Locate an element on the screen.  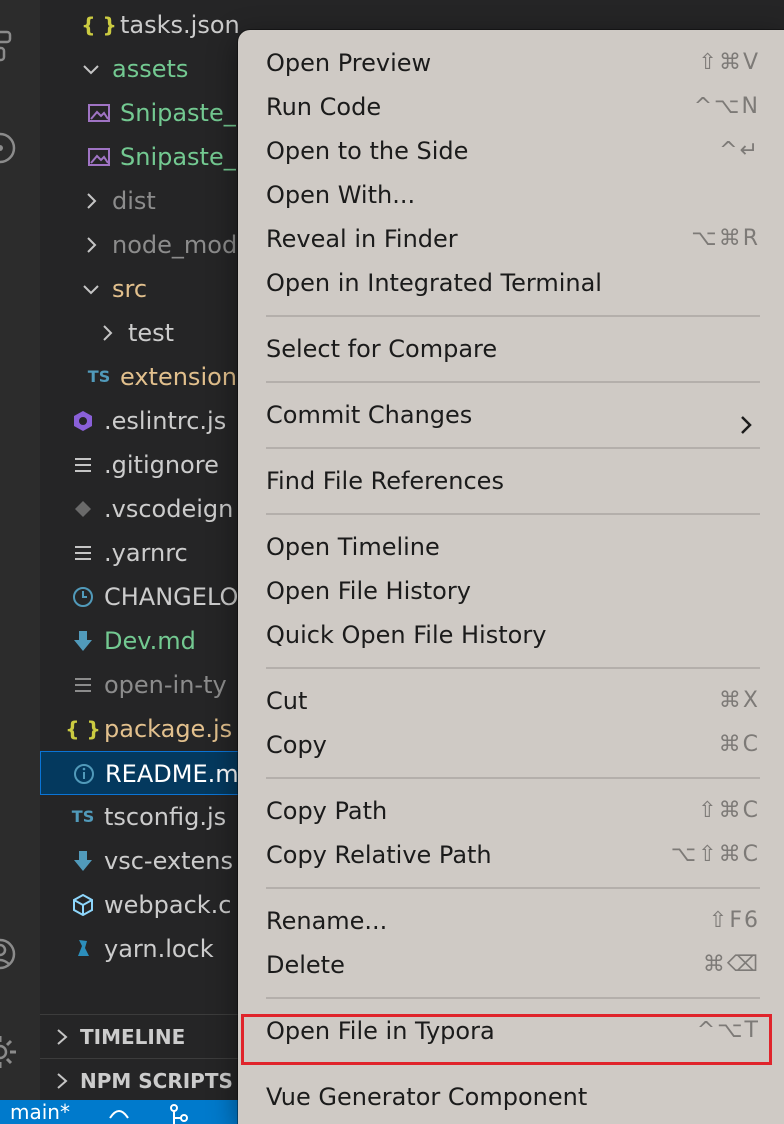
menu-item-shortcut: ⌘C is located at coordinates (739, 744).